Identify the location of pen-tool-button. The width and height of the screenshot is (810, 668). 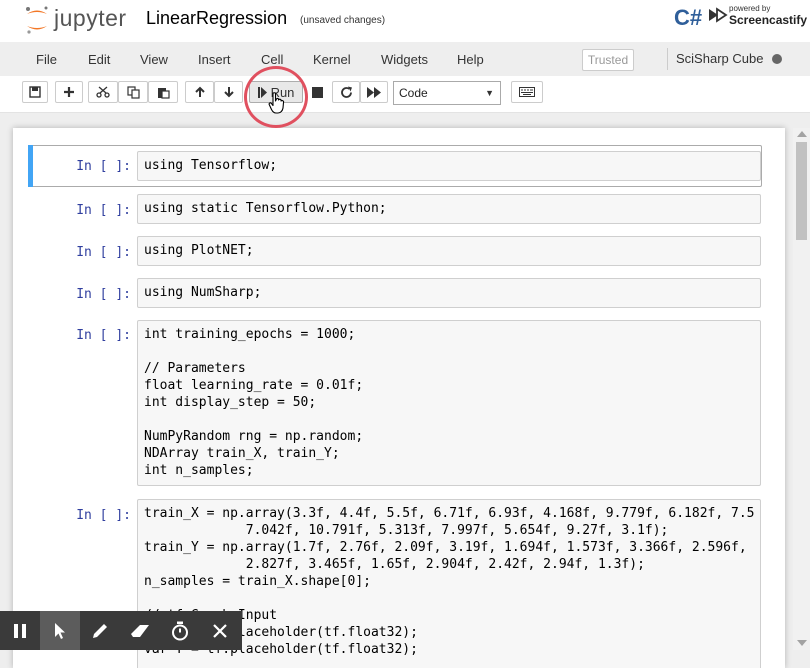
(100, 630).